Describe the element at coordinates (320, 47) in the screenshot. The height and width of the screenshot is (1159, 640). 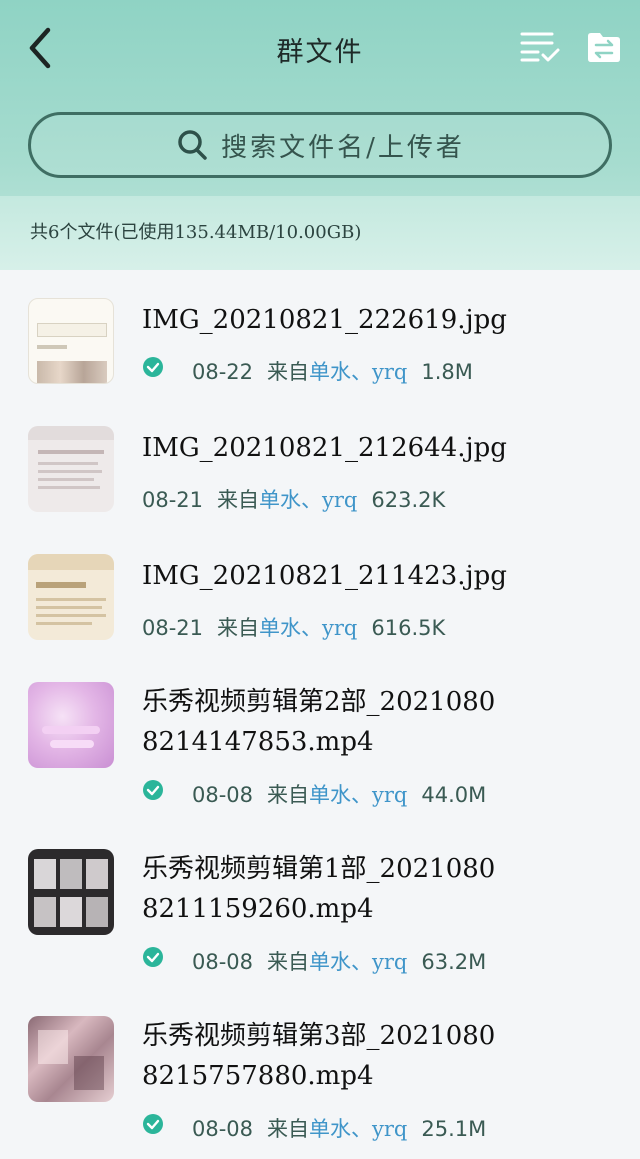
I see `top-bar: 群文件` at that location.